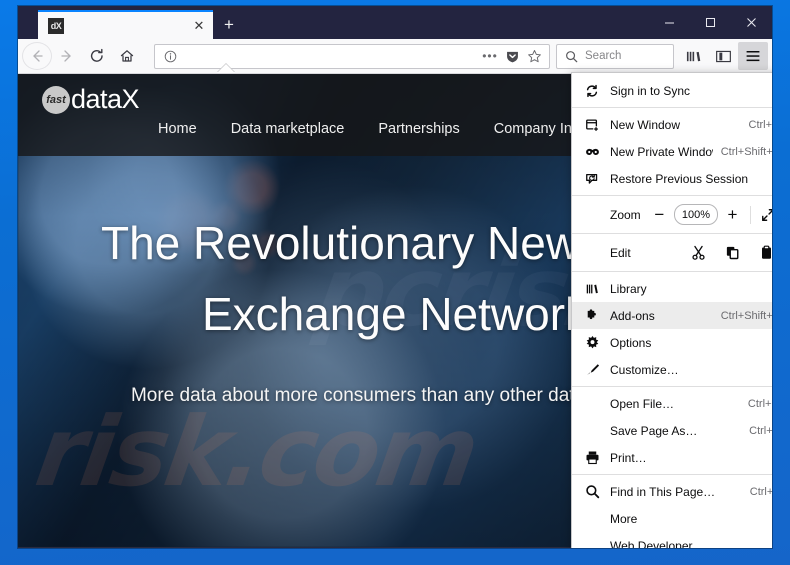  I want to click on cut-icon, so click(698, 253).